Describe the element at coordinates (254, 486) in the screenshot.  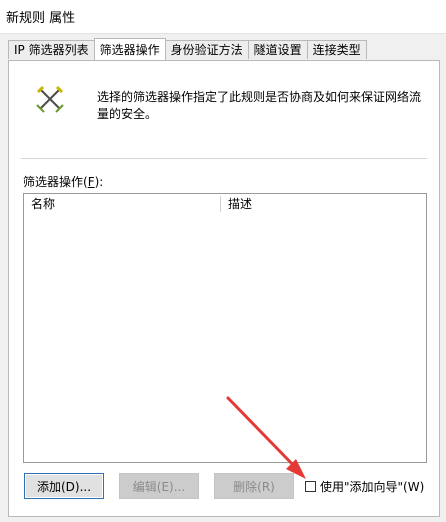
I see `remove-button: 删除(R)` at that location.